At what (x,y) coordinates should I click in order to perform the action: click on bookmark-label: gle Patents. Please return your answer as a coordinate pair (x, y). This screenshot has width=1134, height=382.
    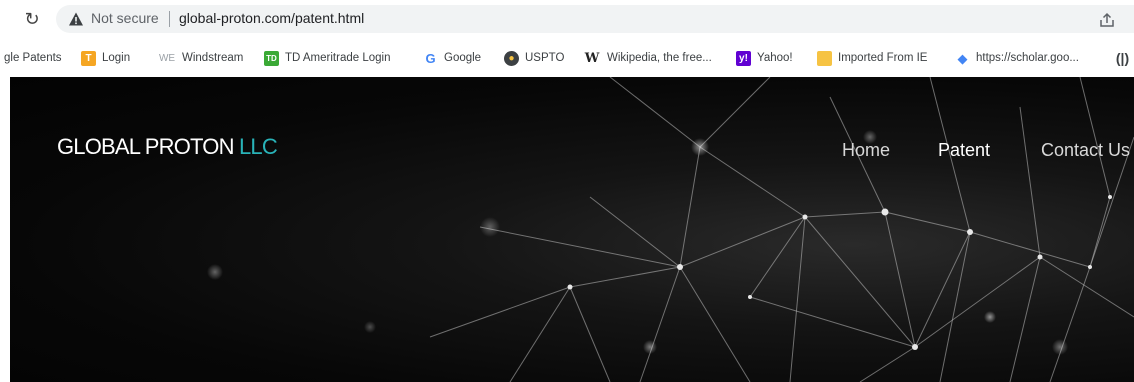
    Looking at the image, I should click on (33, 58).